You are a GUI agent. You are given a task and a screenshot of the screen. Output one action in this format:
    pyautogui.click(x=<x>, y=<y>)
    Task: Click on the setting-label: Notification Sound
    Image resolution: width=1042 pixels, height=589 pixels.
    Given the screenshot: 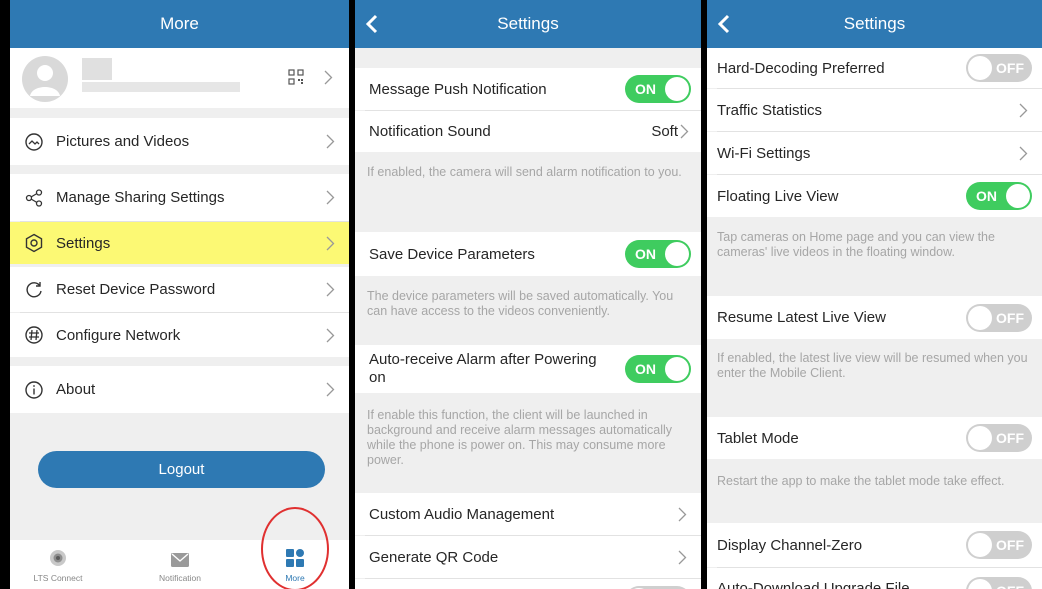 What is the action you would take?
    pyautogui.click(x=430, y=131)
    